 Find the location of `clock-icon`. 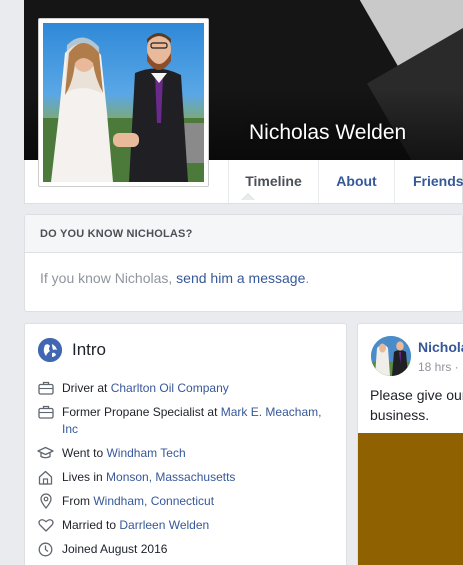

clock-icon is located at coordinates (45, 549).